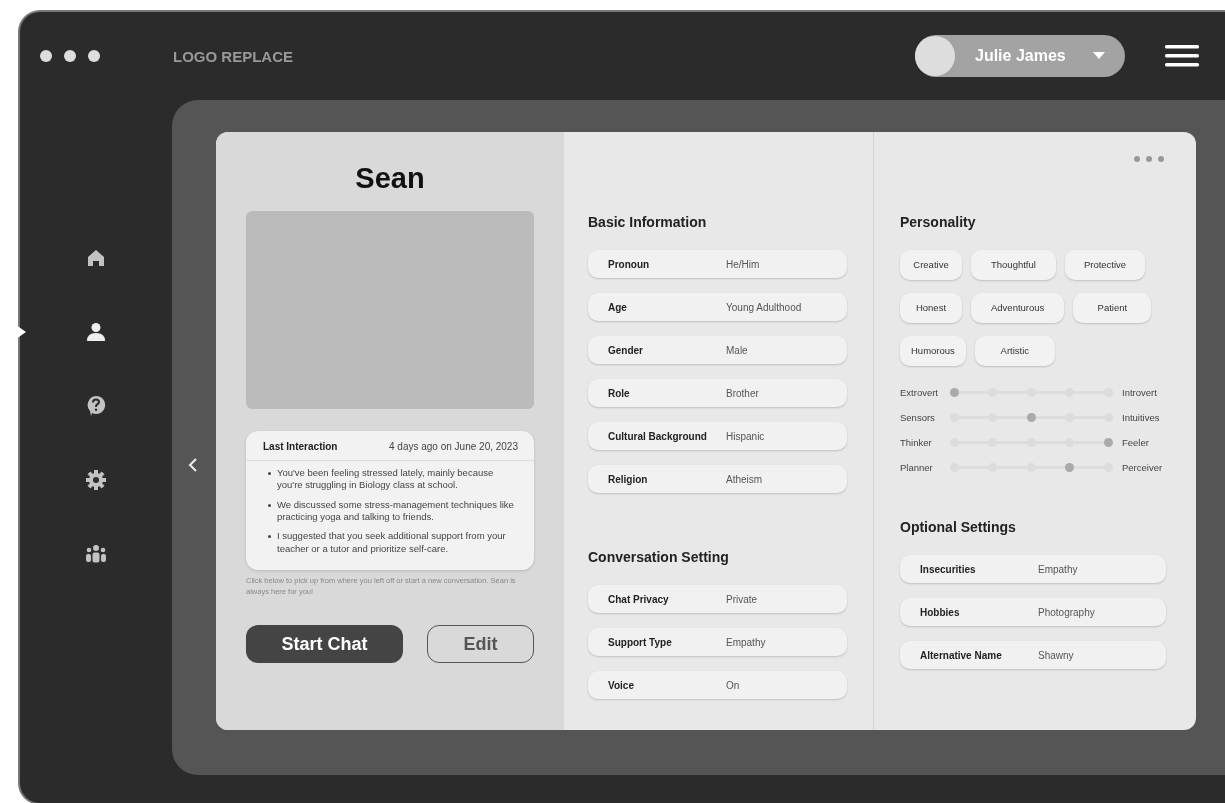 The width and height of the screenshot is (1225, 803). Describe the element at coordinates (948, 569) in the screenshot. I see `field-label: Insecurities` at that location.